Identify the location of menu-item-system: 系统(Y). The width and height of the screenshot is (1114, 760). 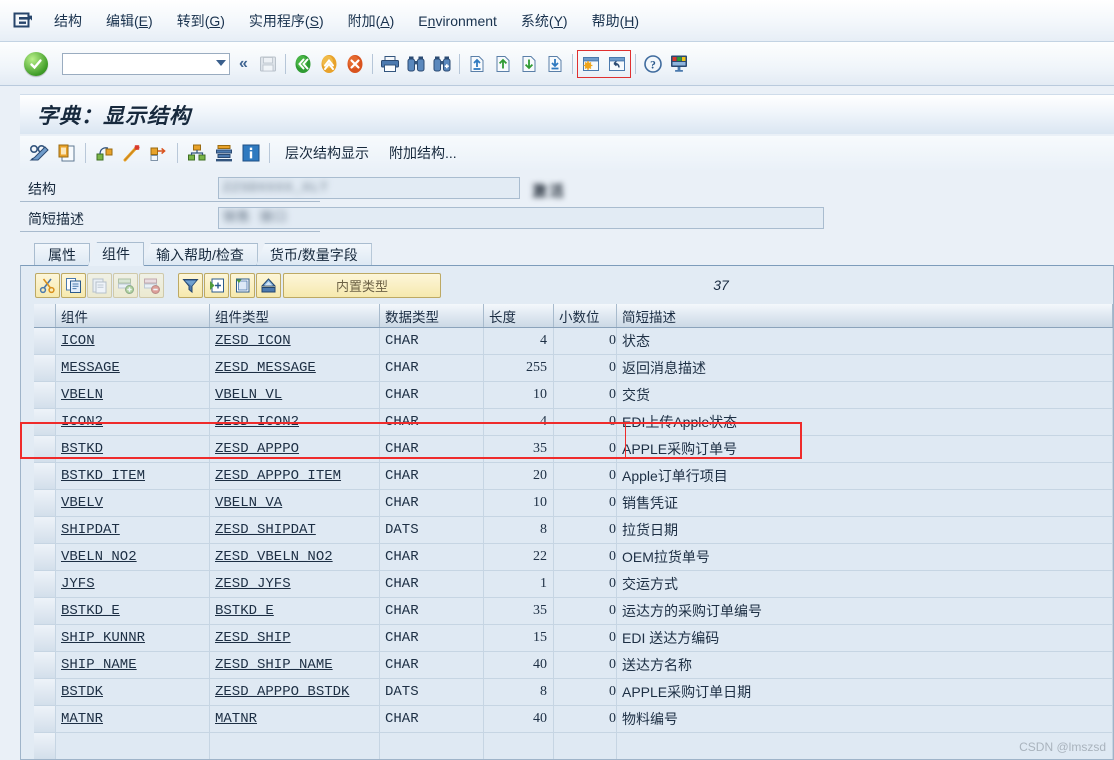
(544, 21).